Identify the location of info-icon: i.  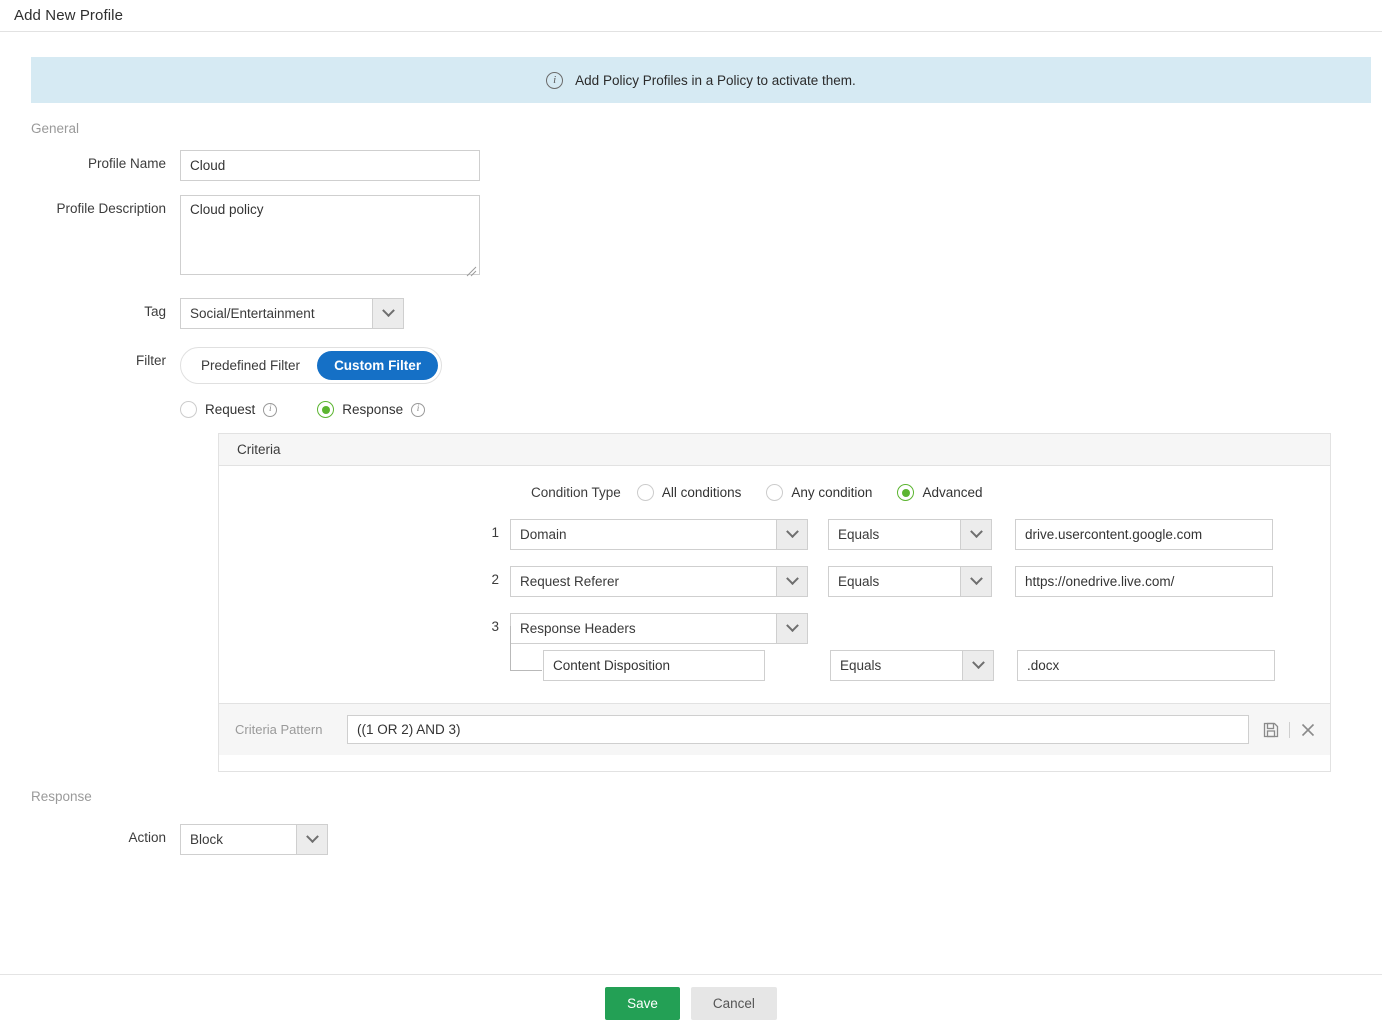
(555, 80).